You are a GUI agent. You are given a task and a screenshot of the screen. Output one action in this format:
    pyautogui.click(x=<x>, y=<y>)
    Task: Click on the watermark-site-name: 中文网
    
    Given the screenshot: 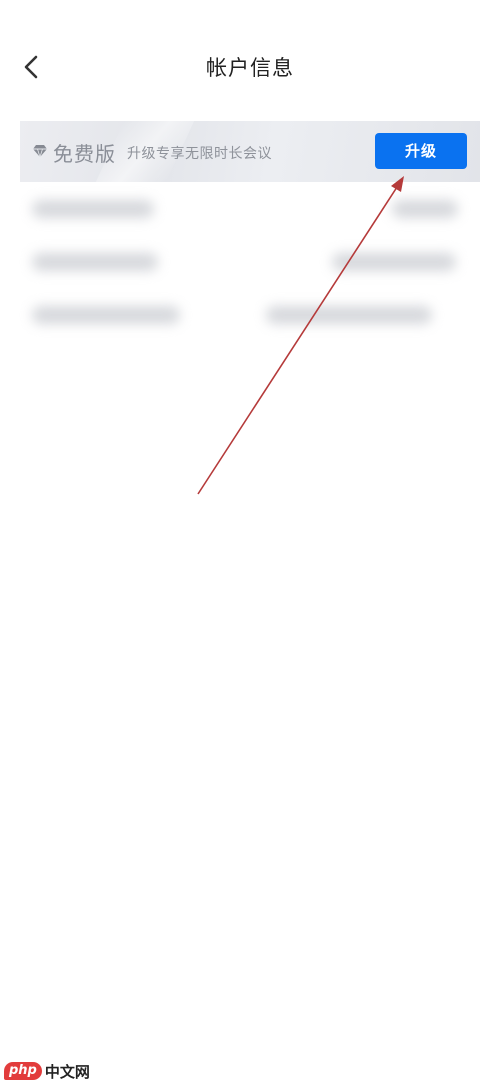 What is the action you would take?
    pyautogui.click(x=67, y=1071)
    